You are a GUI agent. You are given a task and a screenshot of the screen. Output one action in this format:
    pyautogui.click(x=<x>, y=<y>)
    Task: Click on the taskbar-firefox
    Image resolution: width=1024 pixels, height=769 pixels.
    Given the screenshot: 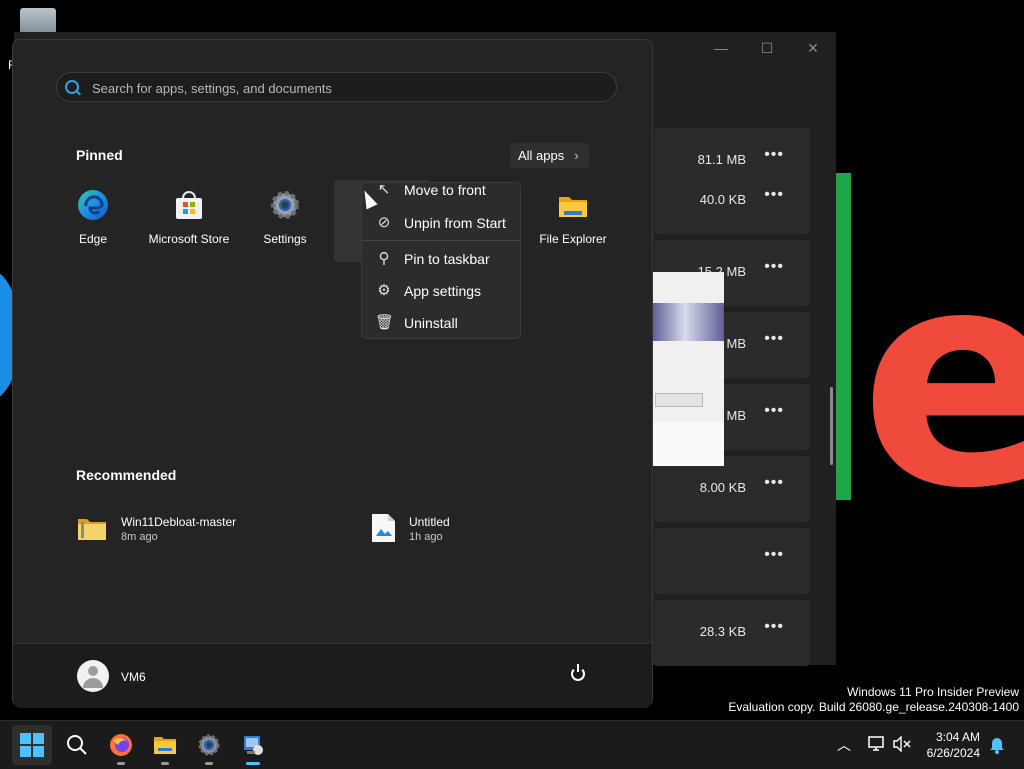 What is the action you would take?
    pyautogui.click(x=121, y=745)
    